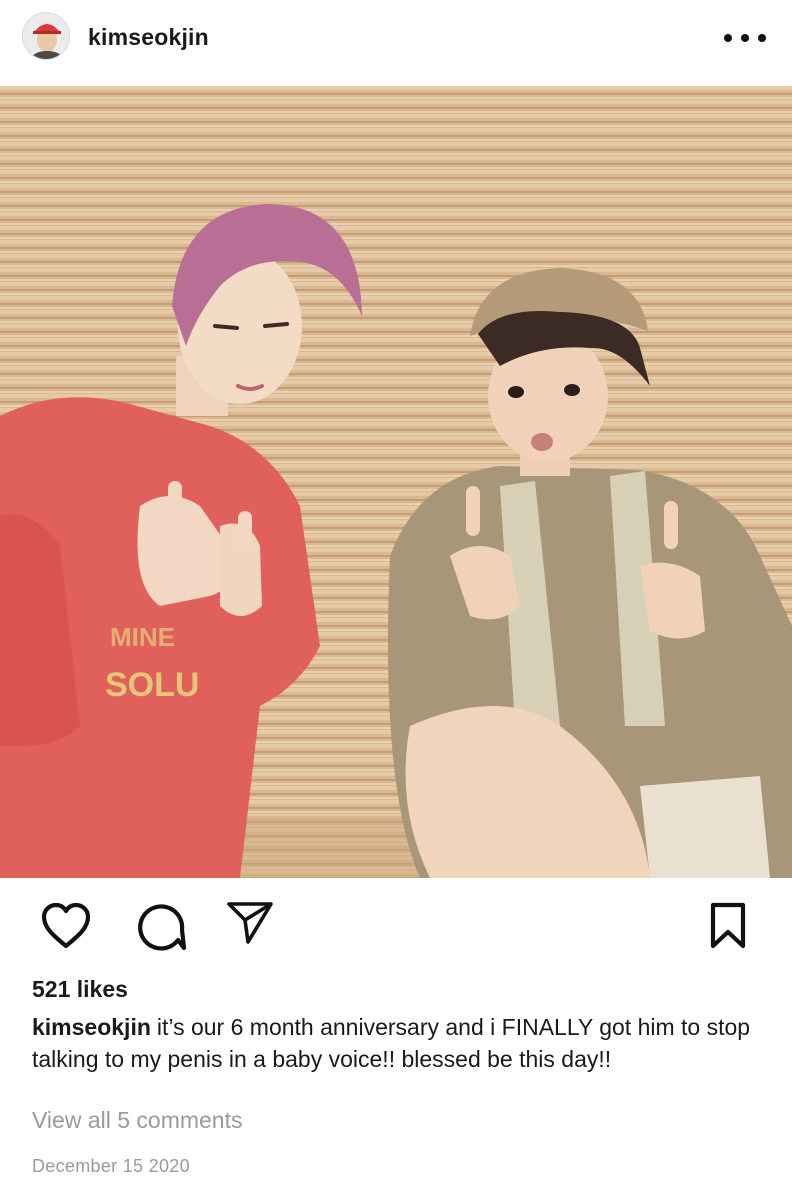  What do you see at coordinates (396, 926) in the screenshot?
I see `action-bar` at bounding box center [396, 926].